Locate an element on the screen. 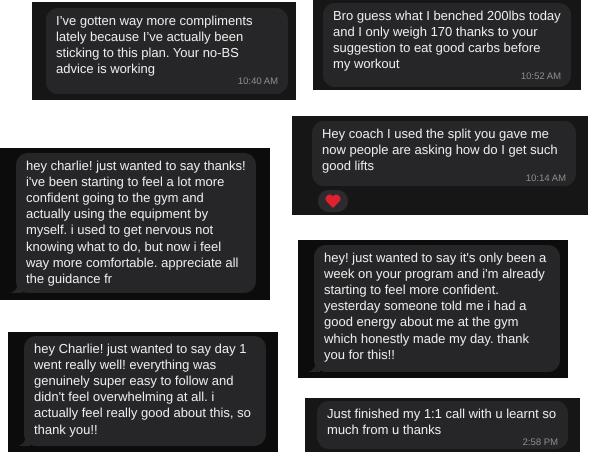 The image size is (590, 462). message-text: hey! just wanted to say it's only been a week on your program and i'm already starting to feel more confident. yesterday someone told me i had a good energy about me at the gym which honestly made my day. thank you for this!! is located at coordinates (436, 306).